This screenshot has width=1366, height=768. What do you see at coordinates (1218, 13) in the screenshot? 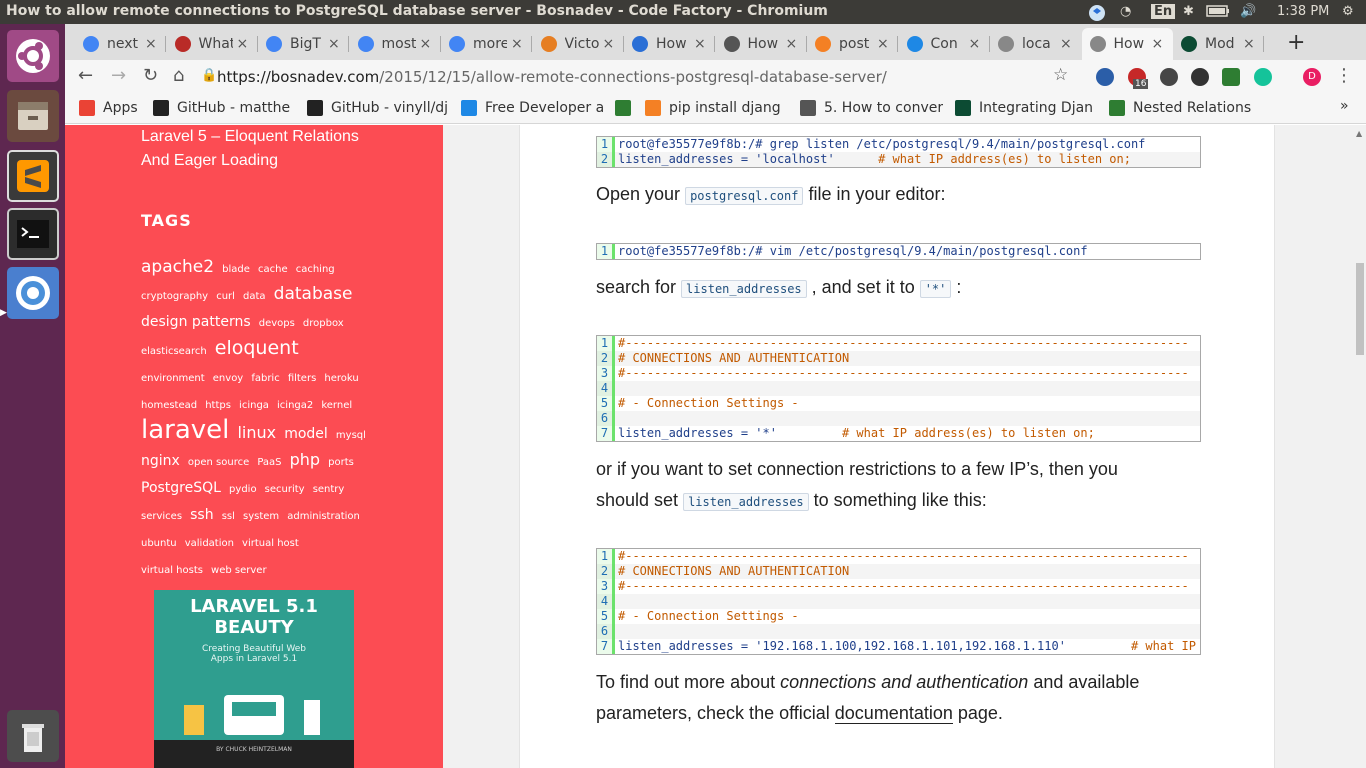
I see `battery-icon` at bounding box center [1218, 13].